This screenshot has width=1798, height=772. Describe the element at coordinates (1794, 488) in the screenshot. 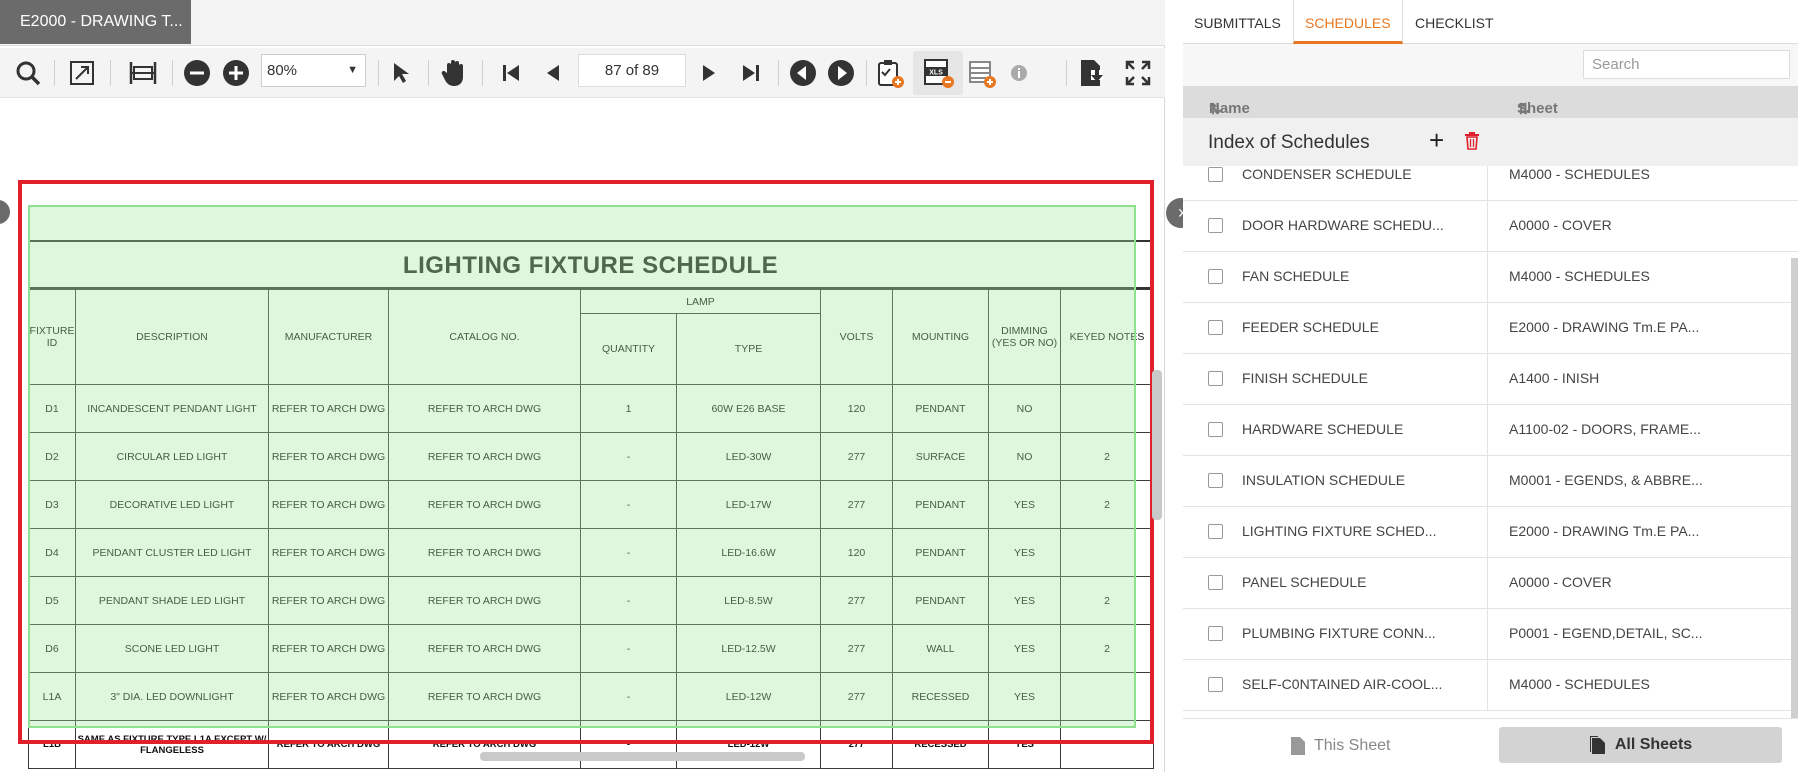

I see `list-scrollbar` at that location.